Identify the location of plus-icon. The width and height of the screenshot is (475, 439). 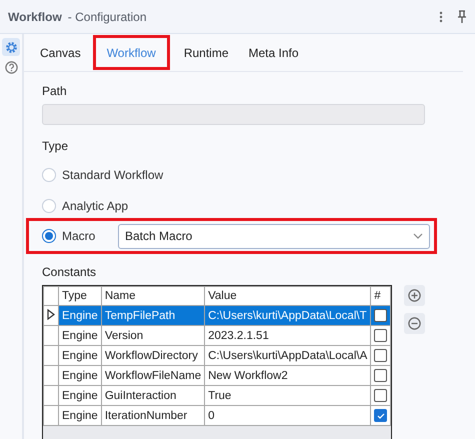
(414, 295).